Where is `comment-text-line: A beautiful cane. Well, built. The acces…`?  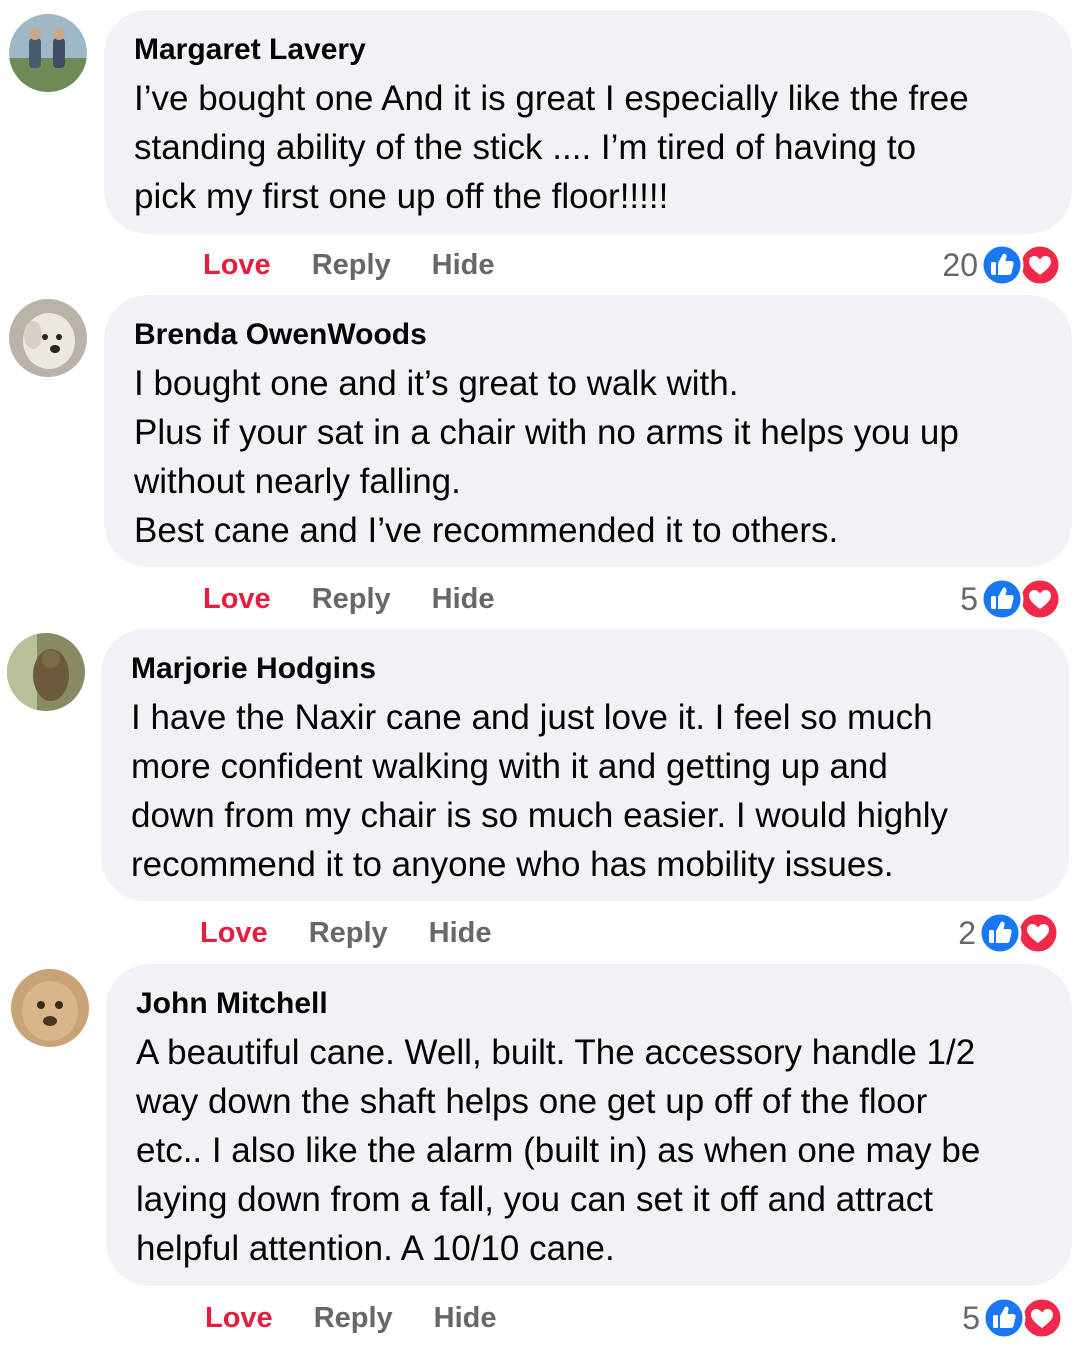 comment-text-line: A beautiful cane. Well, built. The acces… is located at coordinates (556, 1052).